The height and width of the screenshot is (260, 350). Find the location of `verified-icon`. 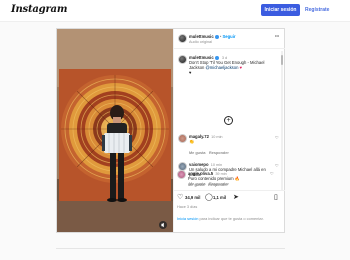

verified-icon is located at coordinates (216, 36).